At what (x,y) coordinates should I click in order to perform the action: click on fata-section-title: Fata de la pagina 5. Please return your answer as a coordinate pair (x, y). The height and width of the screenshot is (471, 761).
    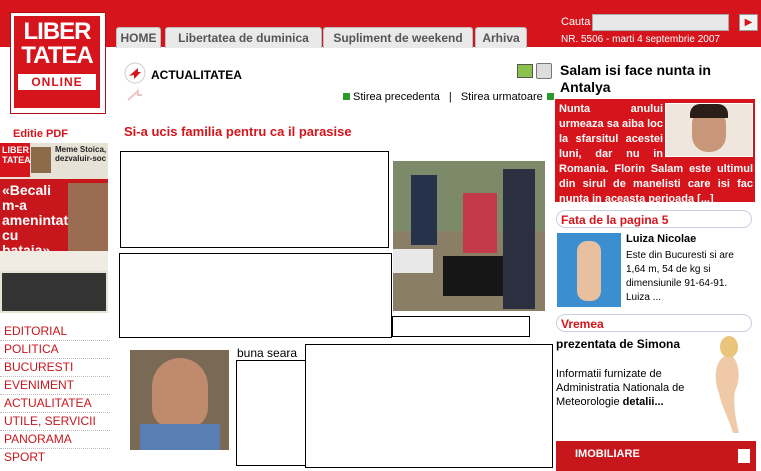
    Looking at the image, I should click on (614, 220).